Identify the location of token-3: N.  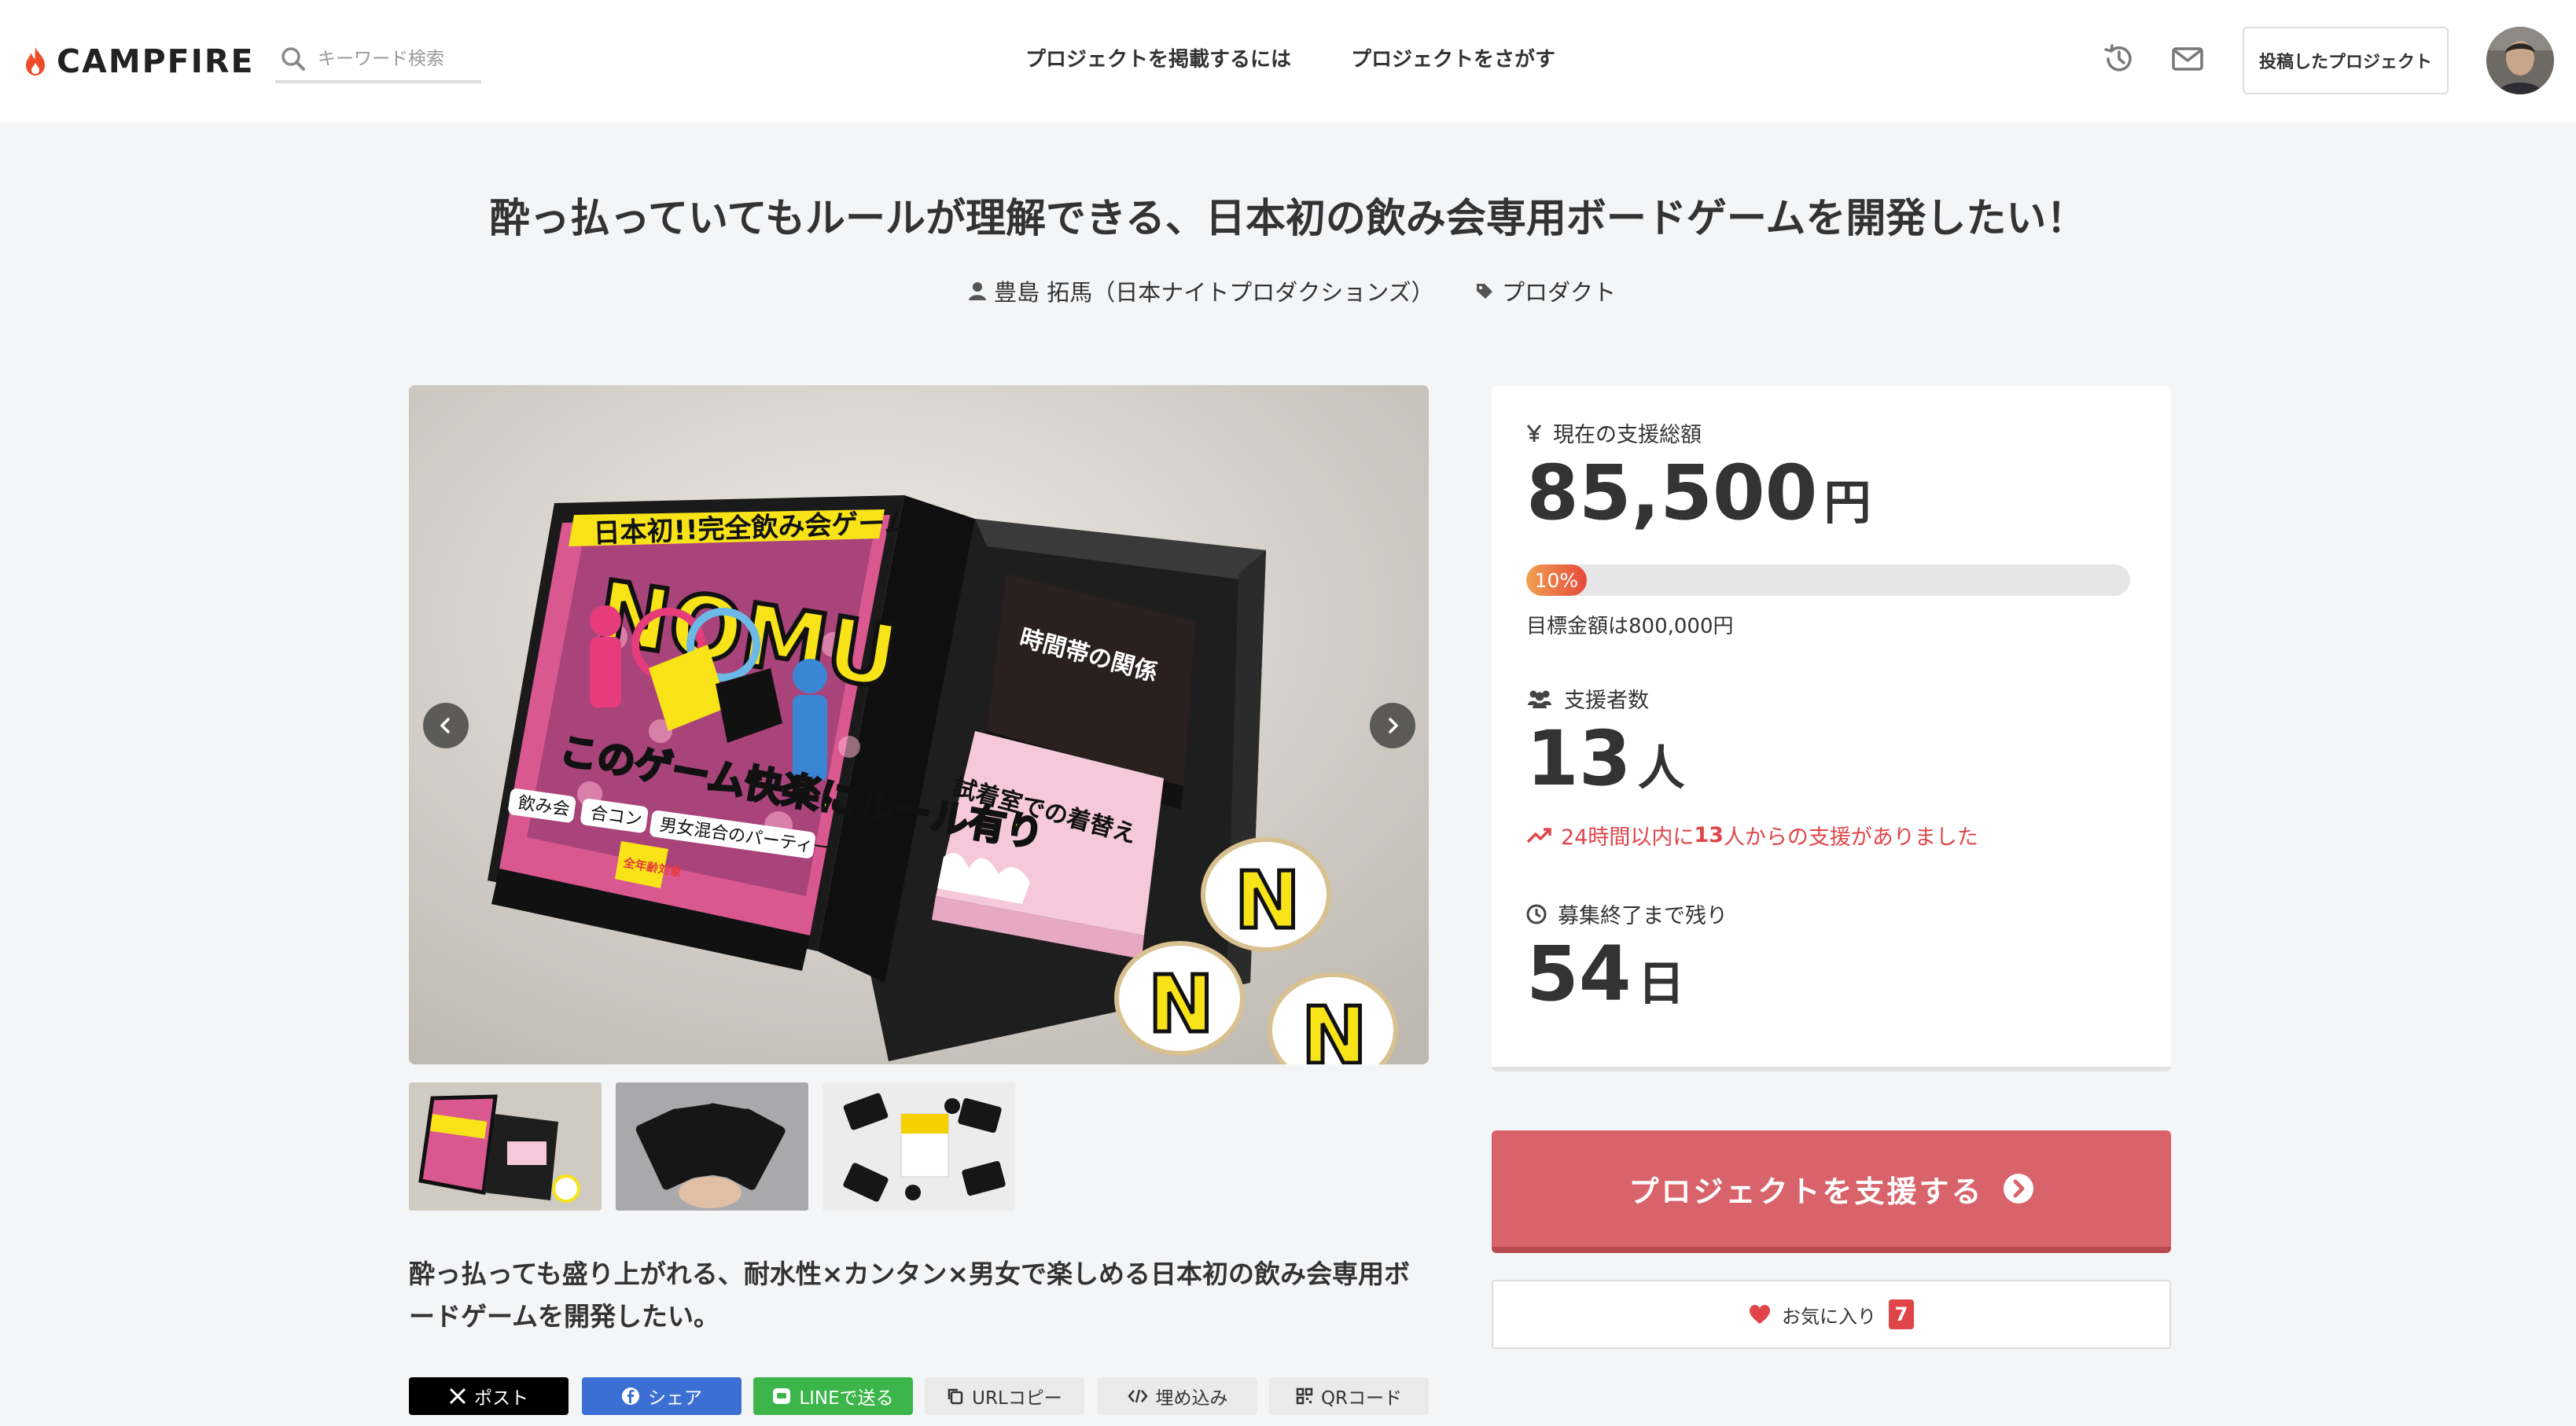
(1333, 1018).